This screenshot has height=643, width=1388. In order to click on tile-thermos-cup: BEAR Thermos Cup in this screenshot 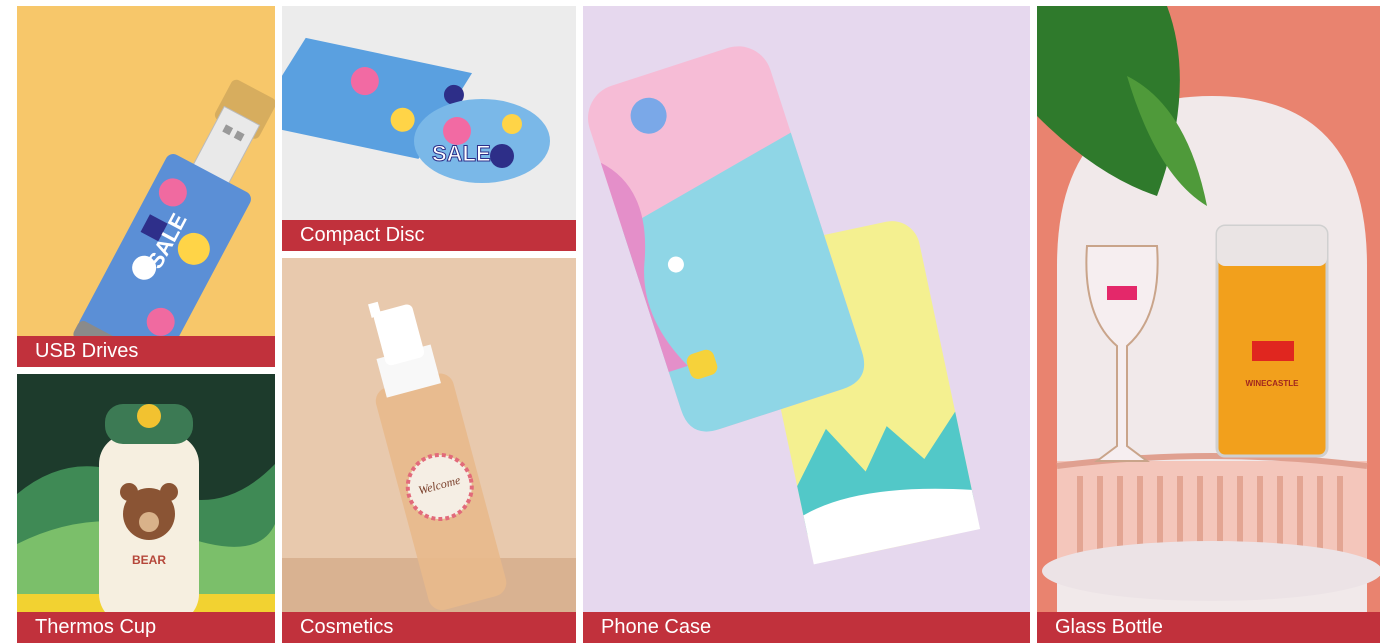, I will do `click(146, 508)`.